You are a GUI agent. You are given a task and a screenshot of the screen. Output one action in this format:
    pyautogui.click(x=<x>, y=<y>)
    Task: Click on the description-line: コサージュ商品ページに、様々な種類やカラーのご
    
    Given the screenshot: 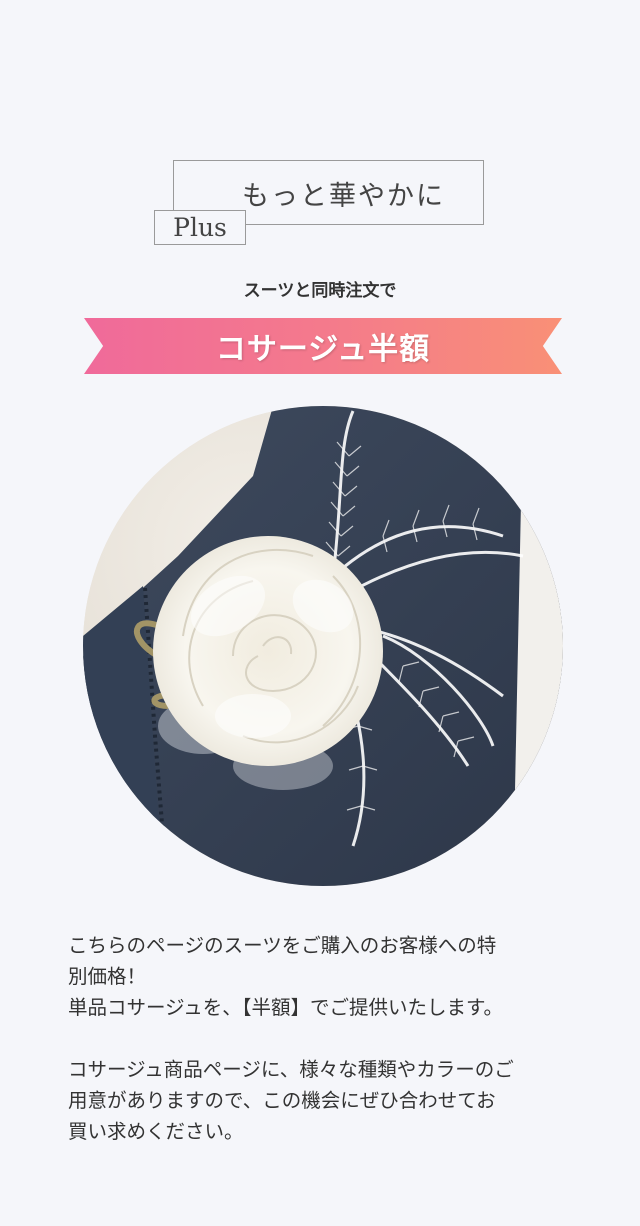 What is the action you would take?
    pyautogui.click(x=291, y=1069)
    